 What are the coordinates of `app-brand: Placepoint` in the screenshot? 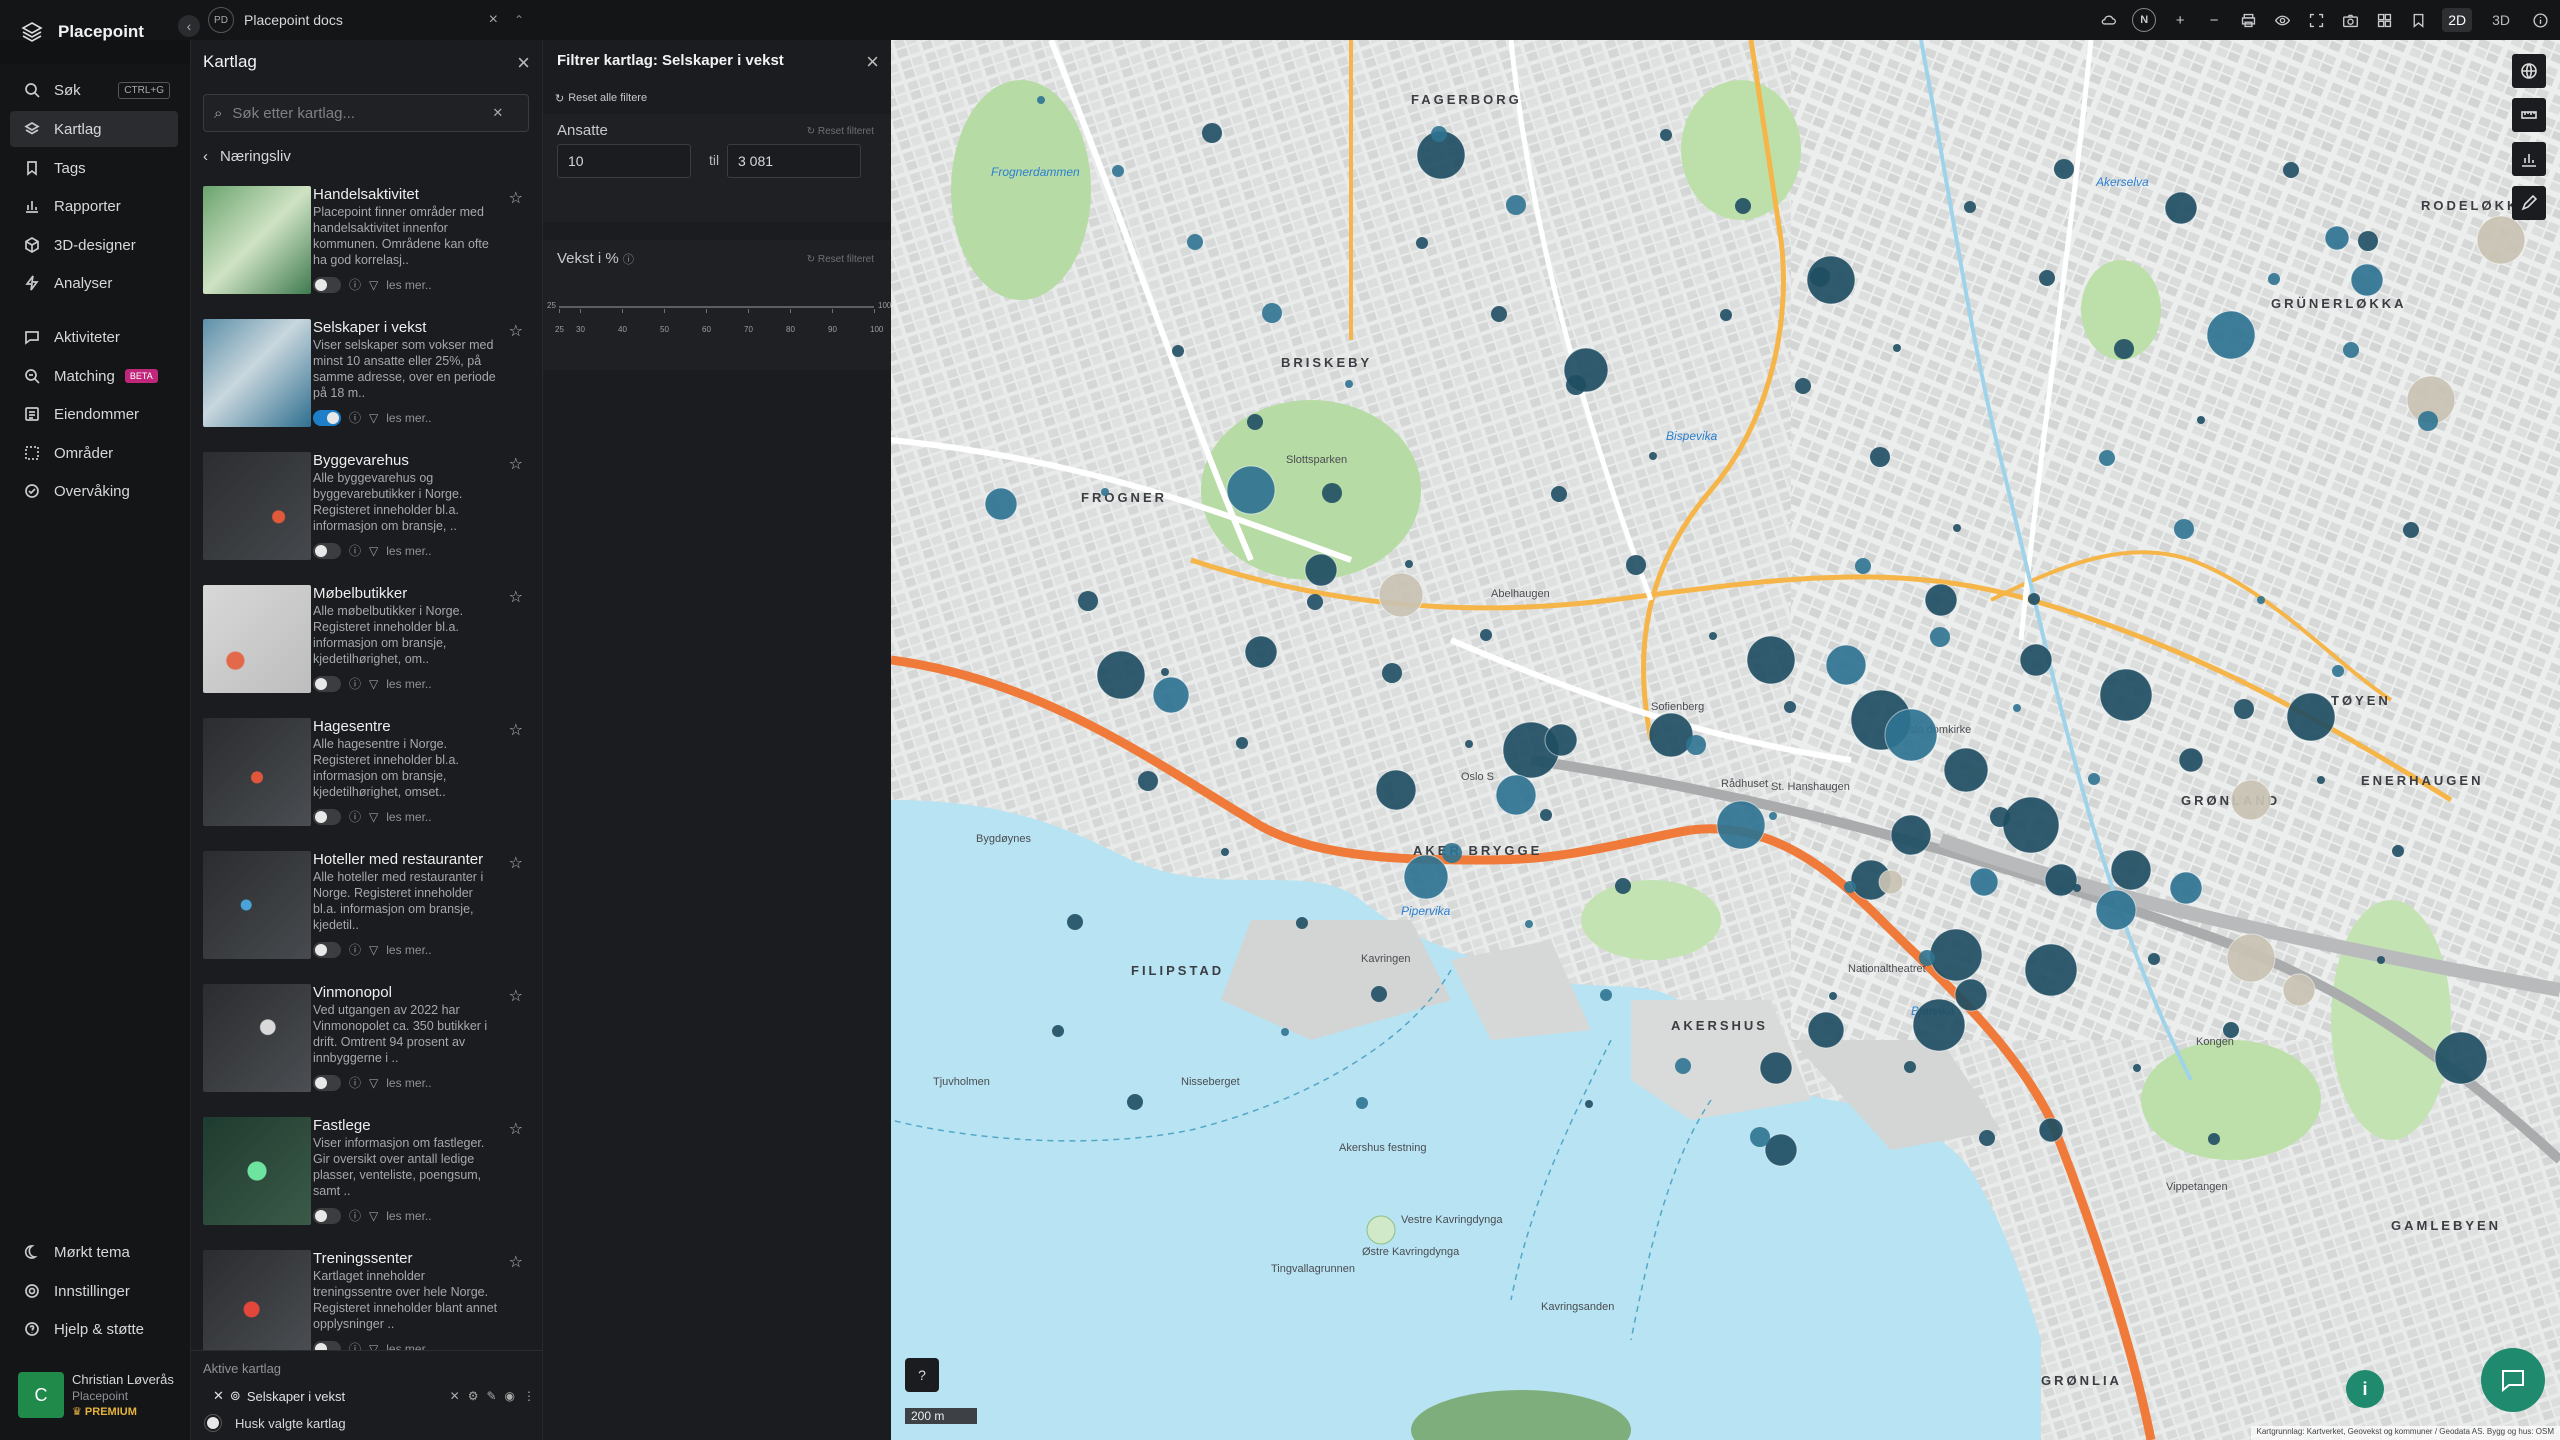 It's located at (82, 32).